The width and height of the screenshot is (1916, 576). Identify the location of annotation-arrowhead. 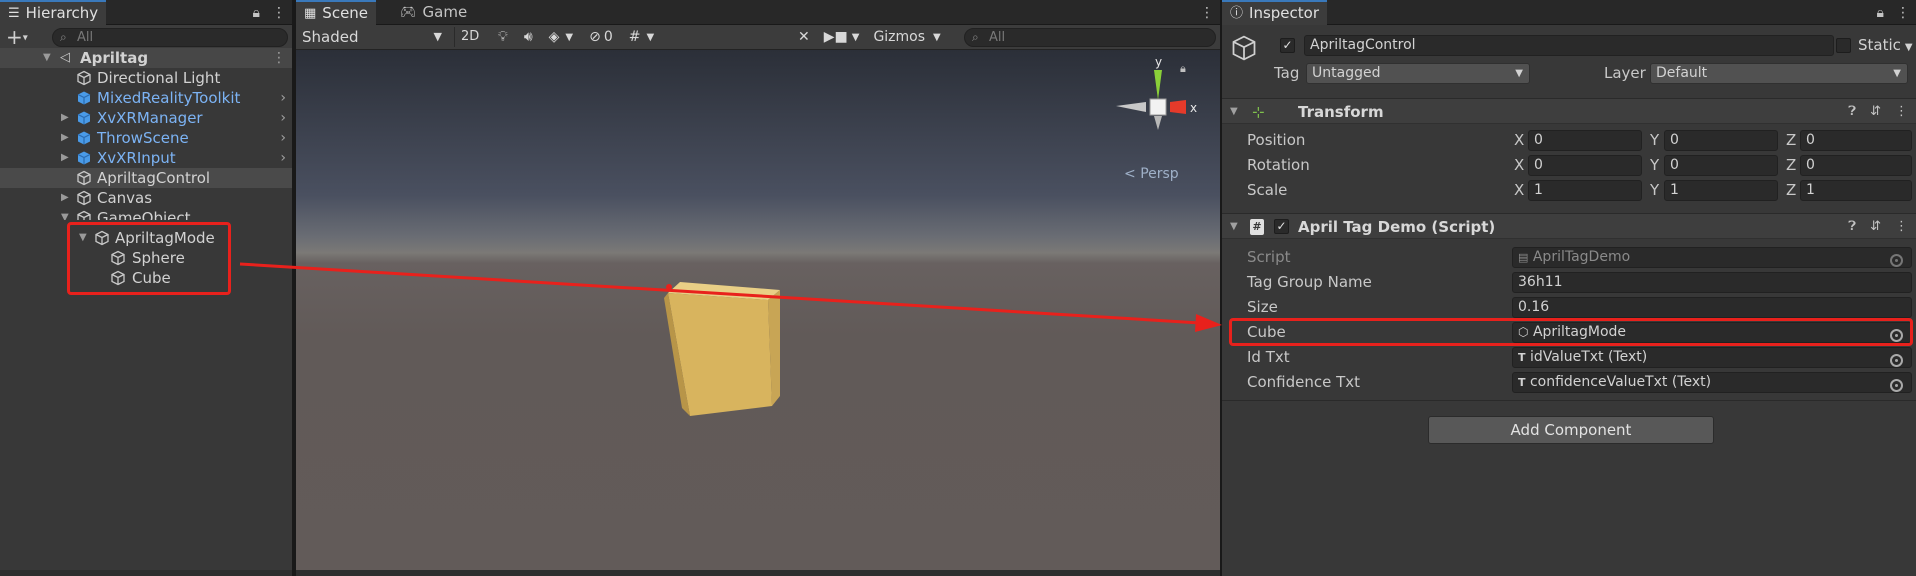
(1208, 323).